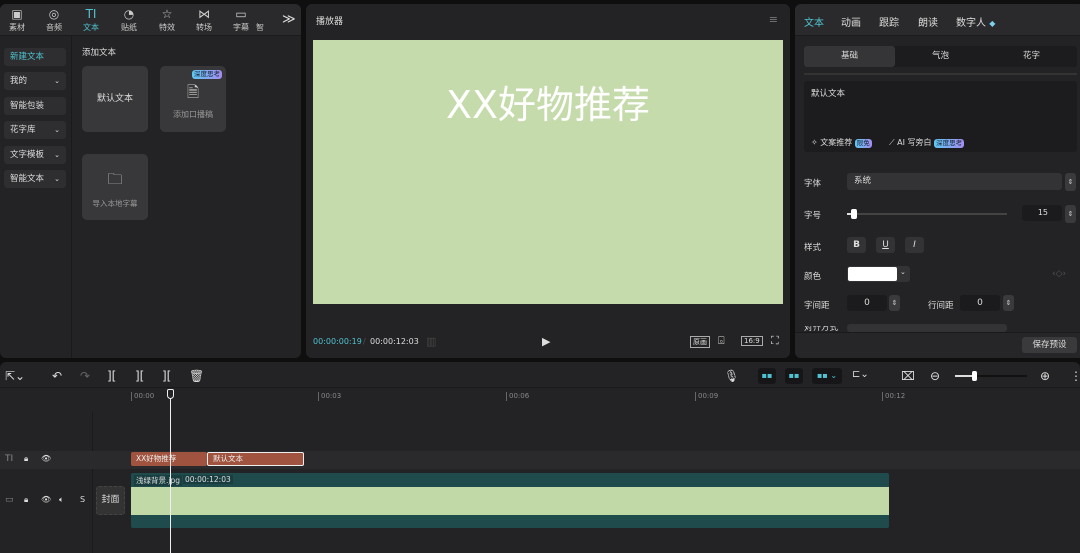  Describe the element at coordinates (57, 376) in the screenshot. I see `undo-icon: ↶` at that location.